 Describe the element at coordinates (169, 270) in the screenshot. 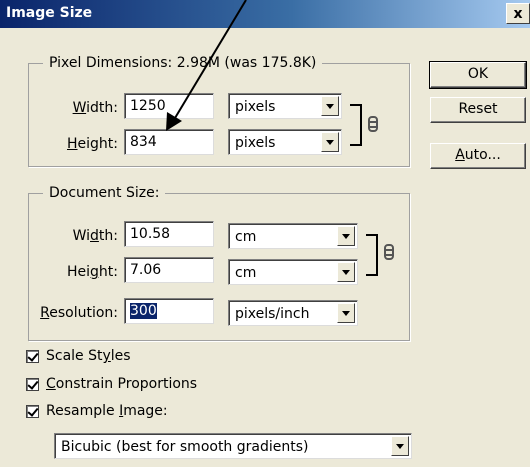

I see `doc-height-input: 7.06` at that location.